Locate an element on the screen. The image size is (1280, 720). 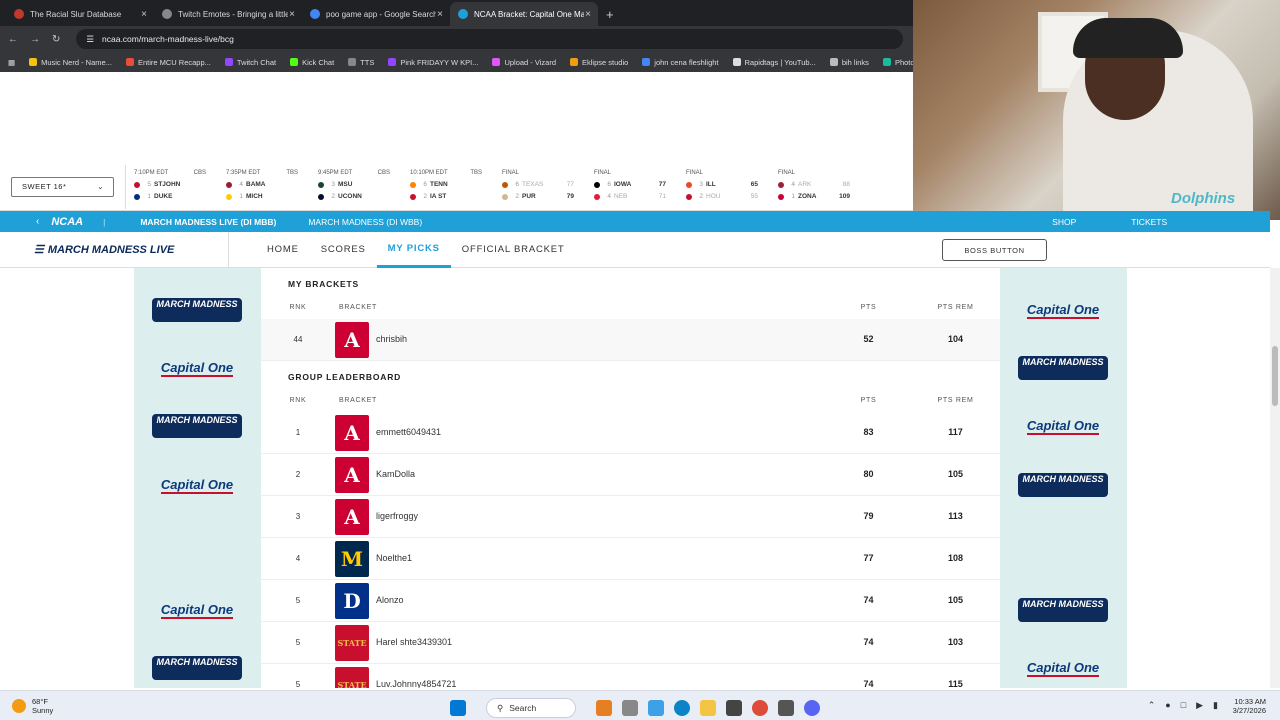
chevron-left-icon: ‹ is located at coordinates (37, 221).